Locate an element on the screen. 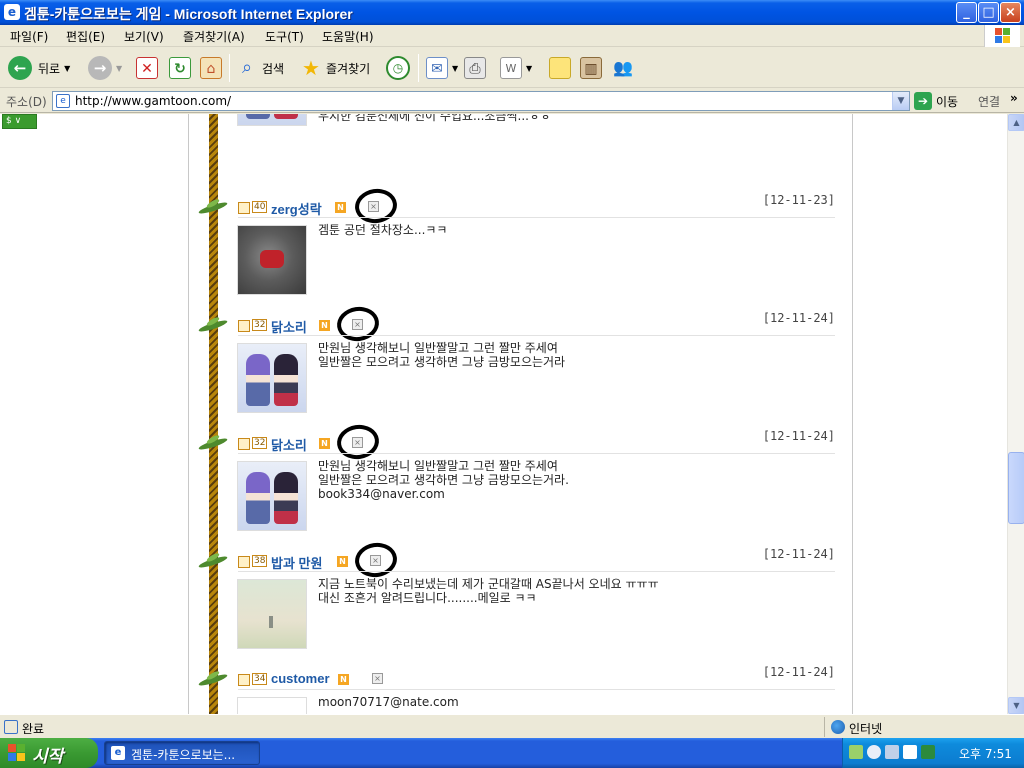 The width and height of the screenshot is (1024, 768). printer-icon: ⎙ is located at coordinates (475, 68).